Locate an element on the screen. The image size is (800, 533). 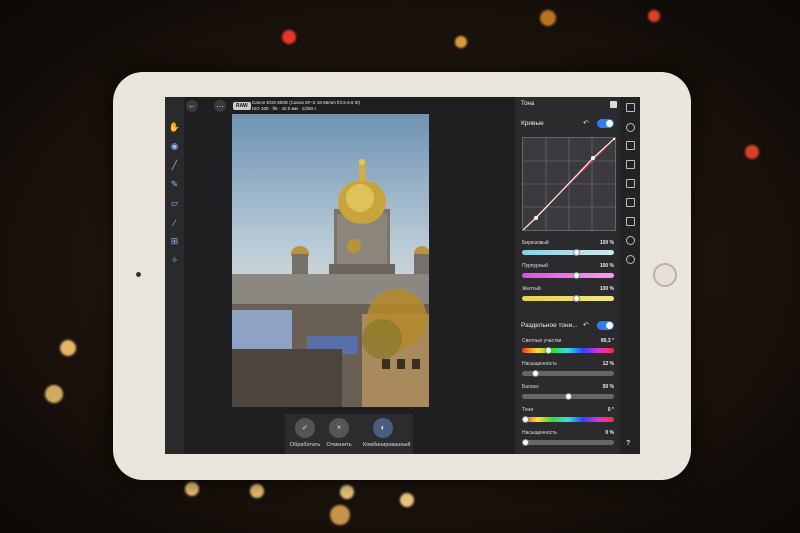
shadows-label: Тени is located at coordinates (528, 410).